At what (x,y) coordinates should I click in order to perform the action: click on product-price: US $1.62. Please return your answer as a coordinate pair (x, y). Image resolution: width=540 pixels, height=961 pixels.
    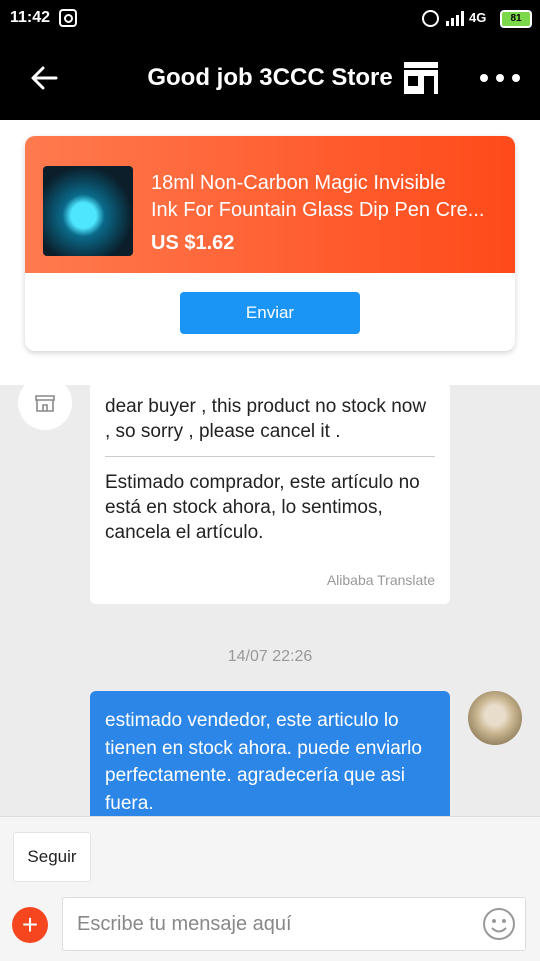
    Looking at the image, I should click on (193, 243).